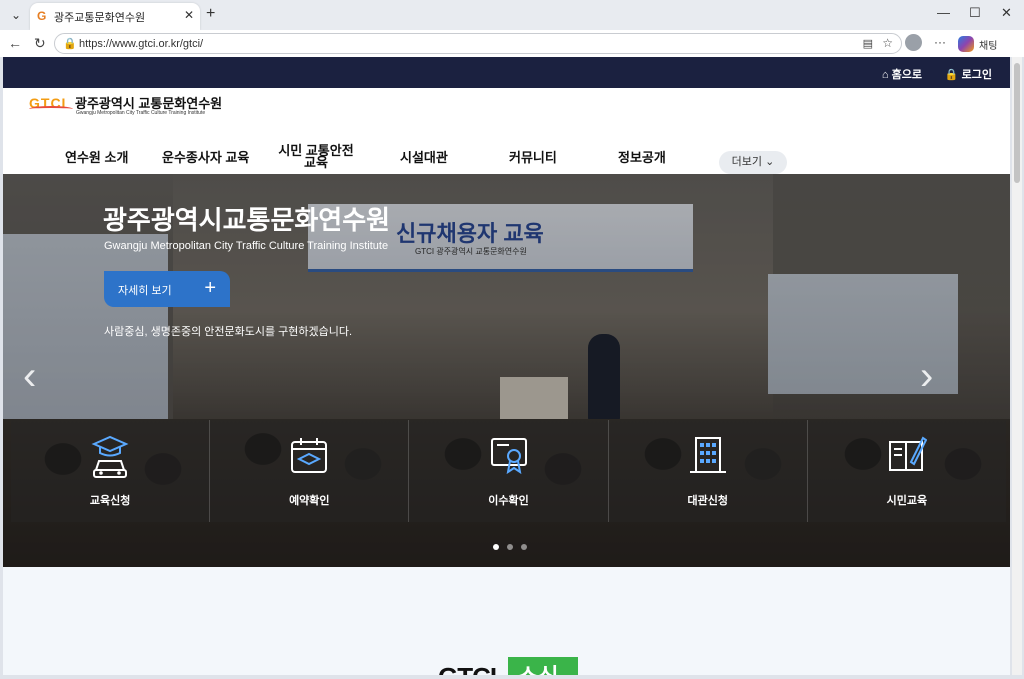 The width and height of the screenshot is (1024, 679). What do you see at coordinates (926, 376) in the screenshot?
I see `slider-next-icon: ›` at bounding box center [926, 376].